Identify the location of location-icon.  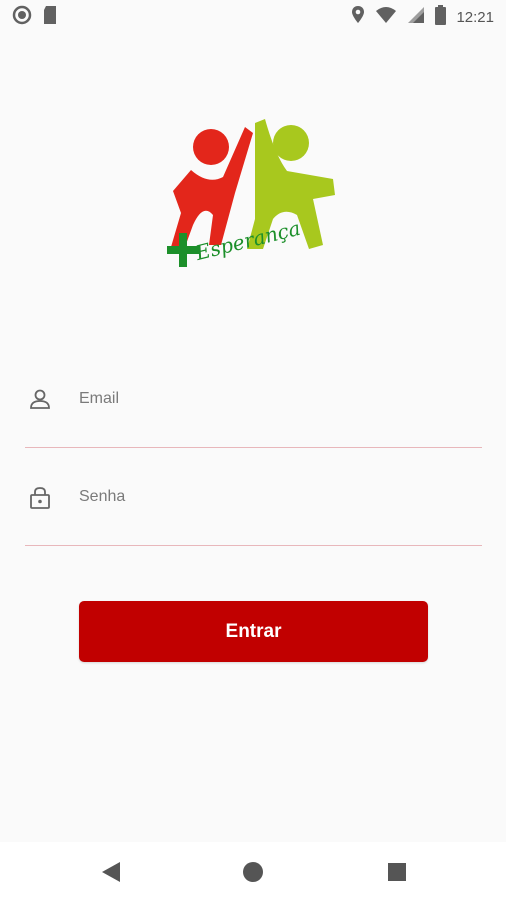
(358, 17).